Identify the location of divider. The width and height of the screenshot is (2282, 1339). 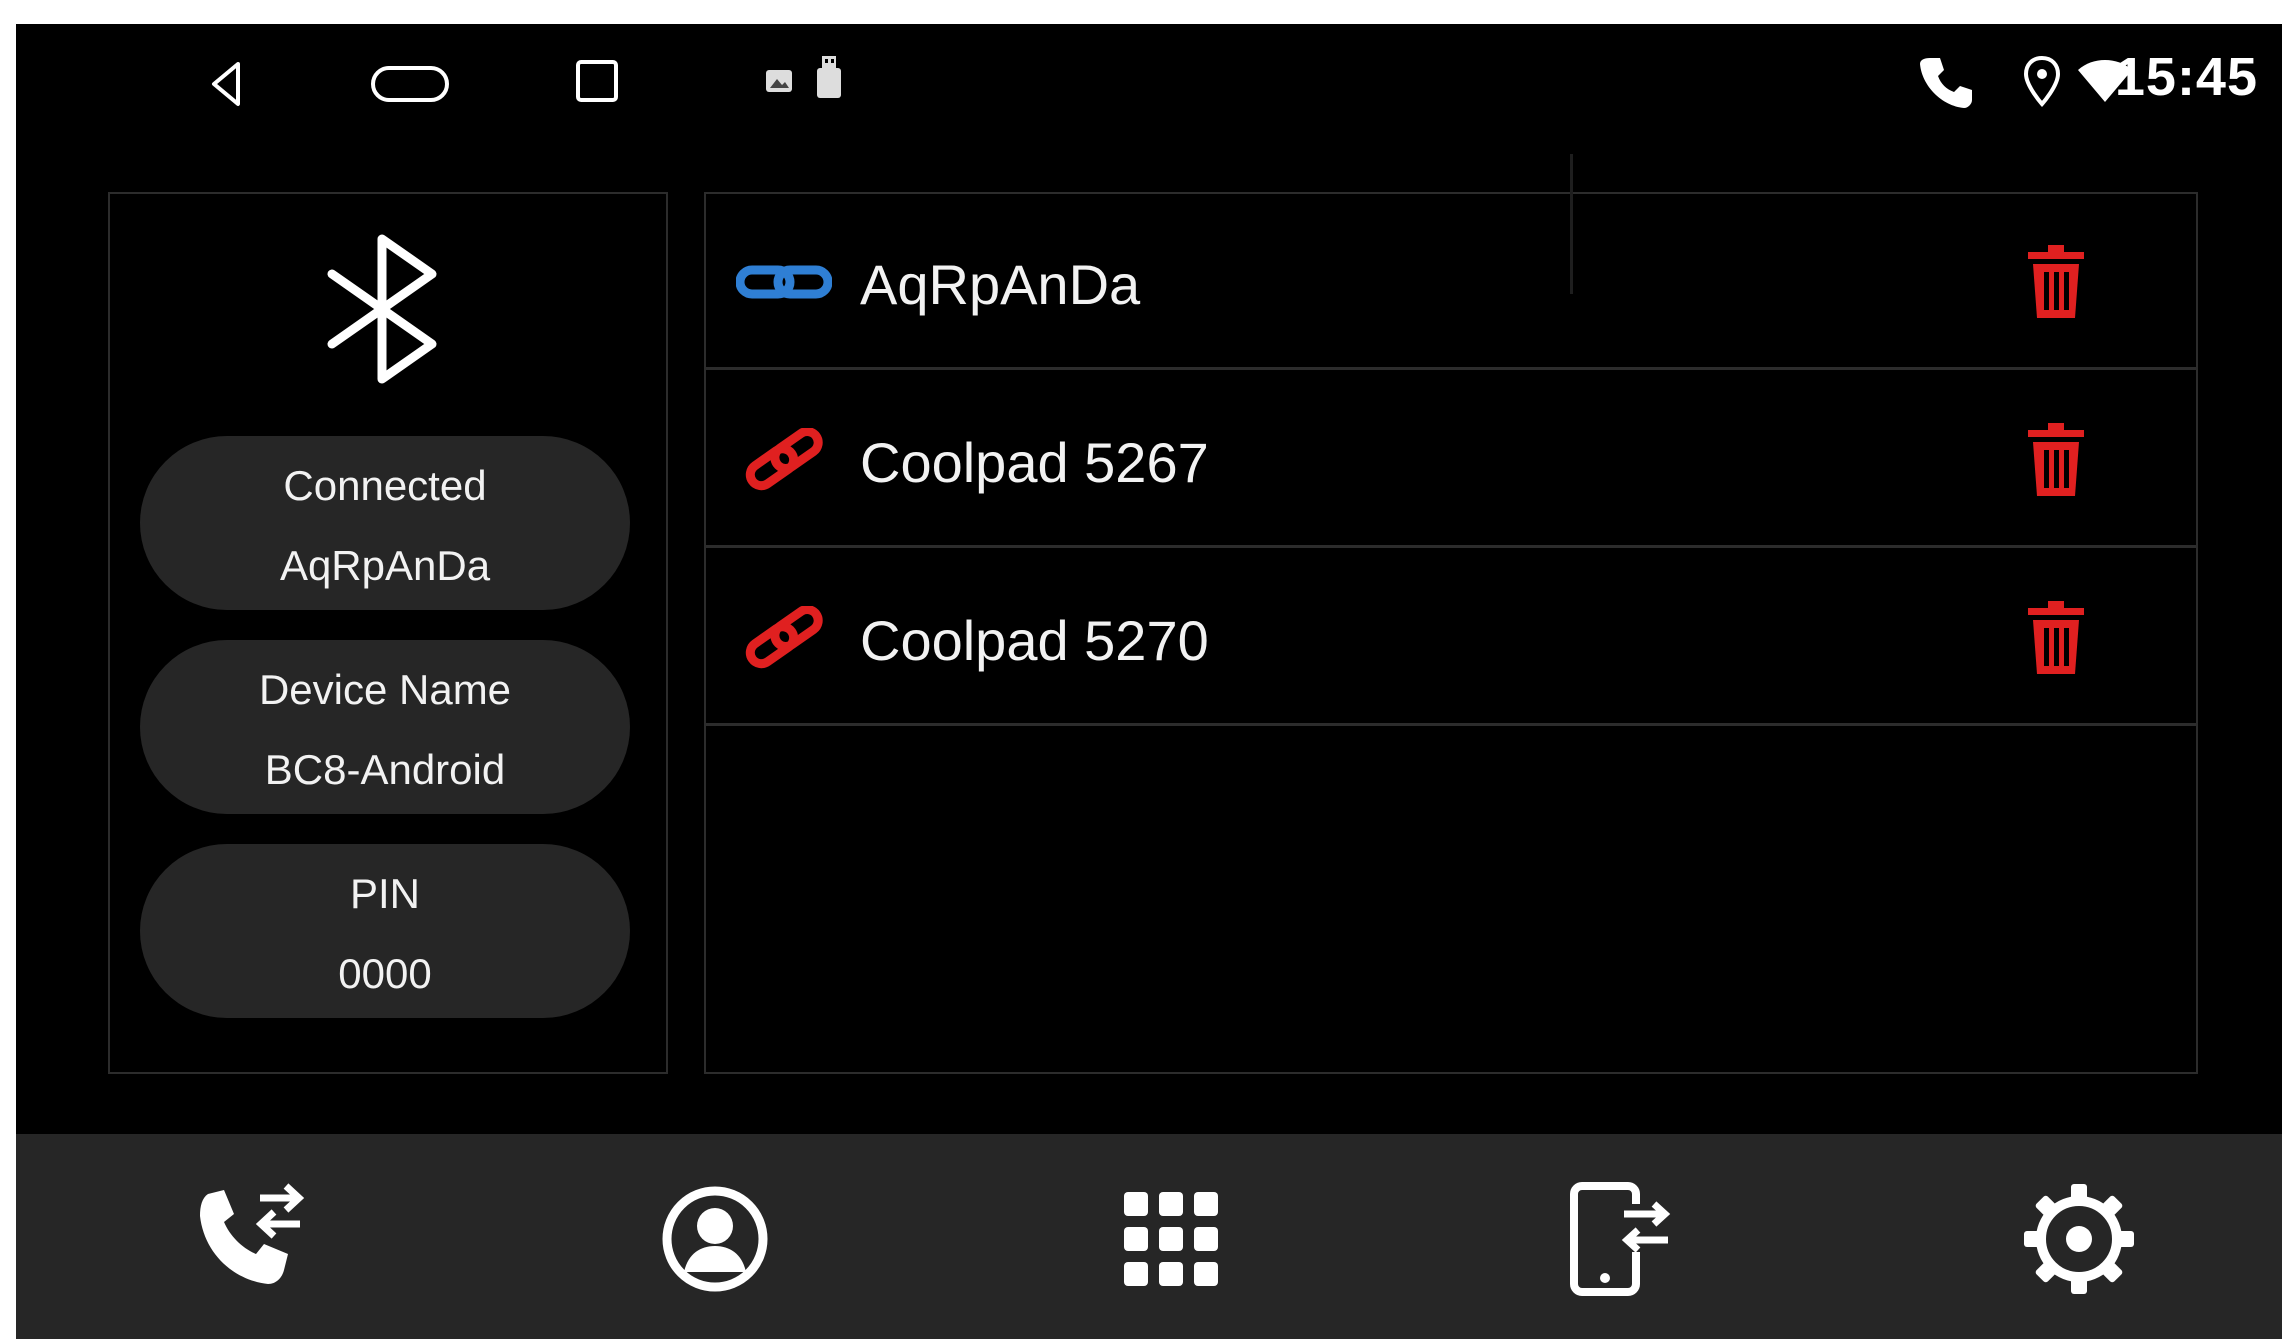
(1571, 224).